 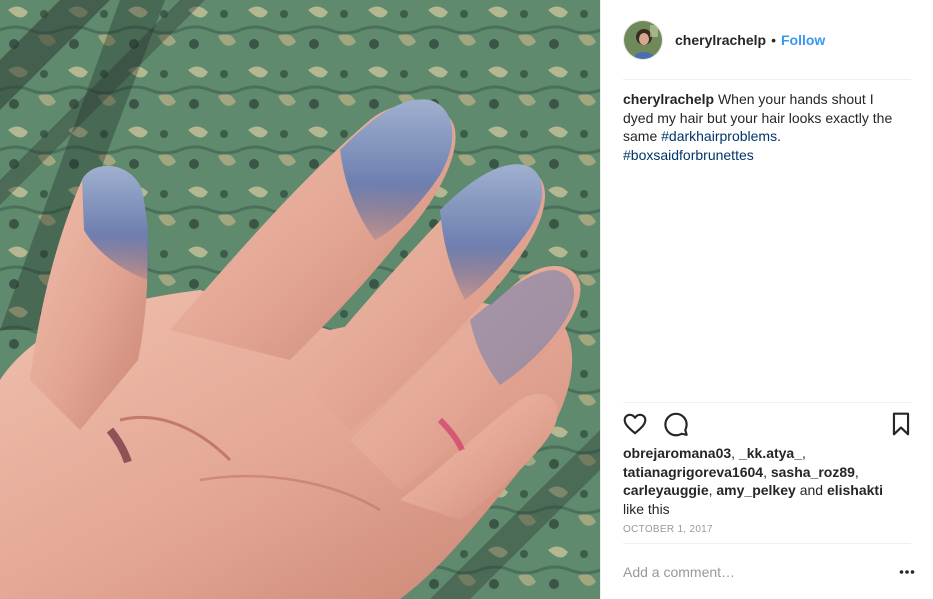 I want to click on caption-text-2: ., so click(x=779, y=136).